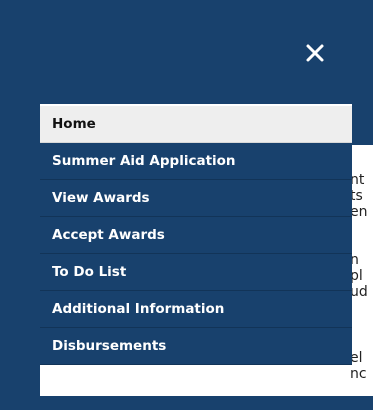  What do you see at coordinates (196, 346) in the screenshot?
I see `menu-item-disbursements: Disbursements` at bounding box center [196, 346].